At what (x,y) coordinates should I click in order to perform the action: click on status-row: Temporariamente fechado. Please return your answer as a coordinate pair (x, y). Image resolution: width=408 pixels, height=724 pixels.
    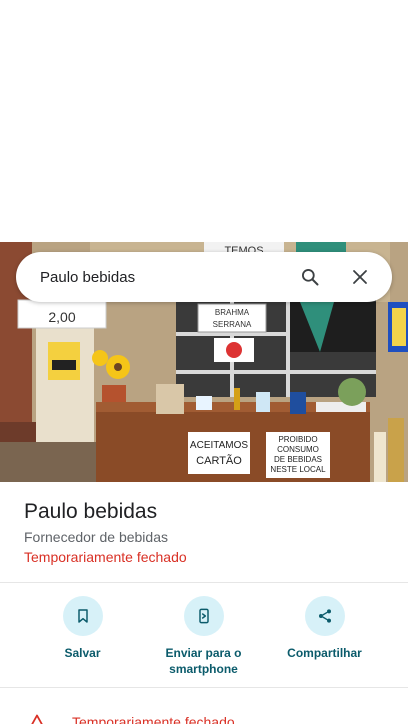
    Looking at the image, I should click on (204, 716).